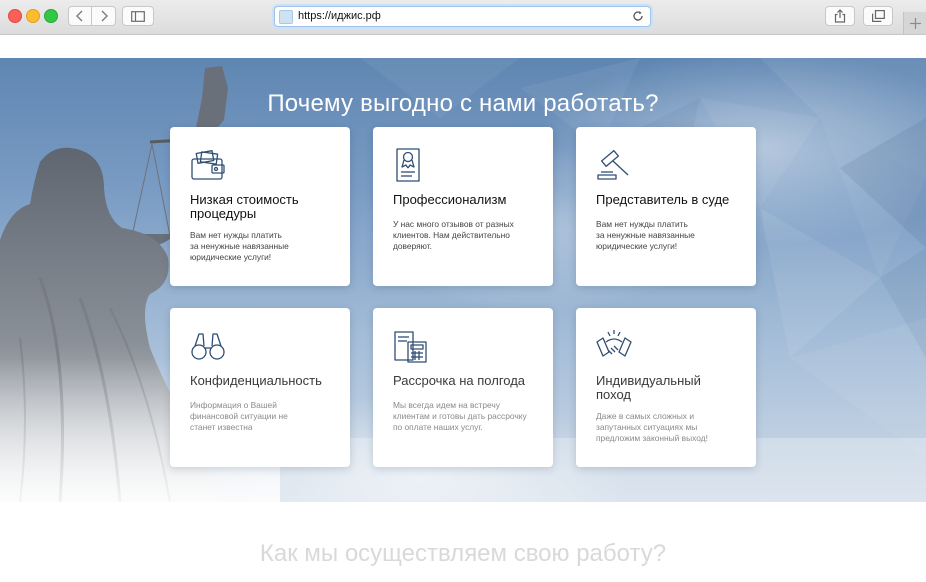 Image resolution: width=926 pixels, height=582 pixels. I want to click on plus-icon, so click(915, 23).